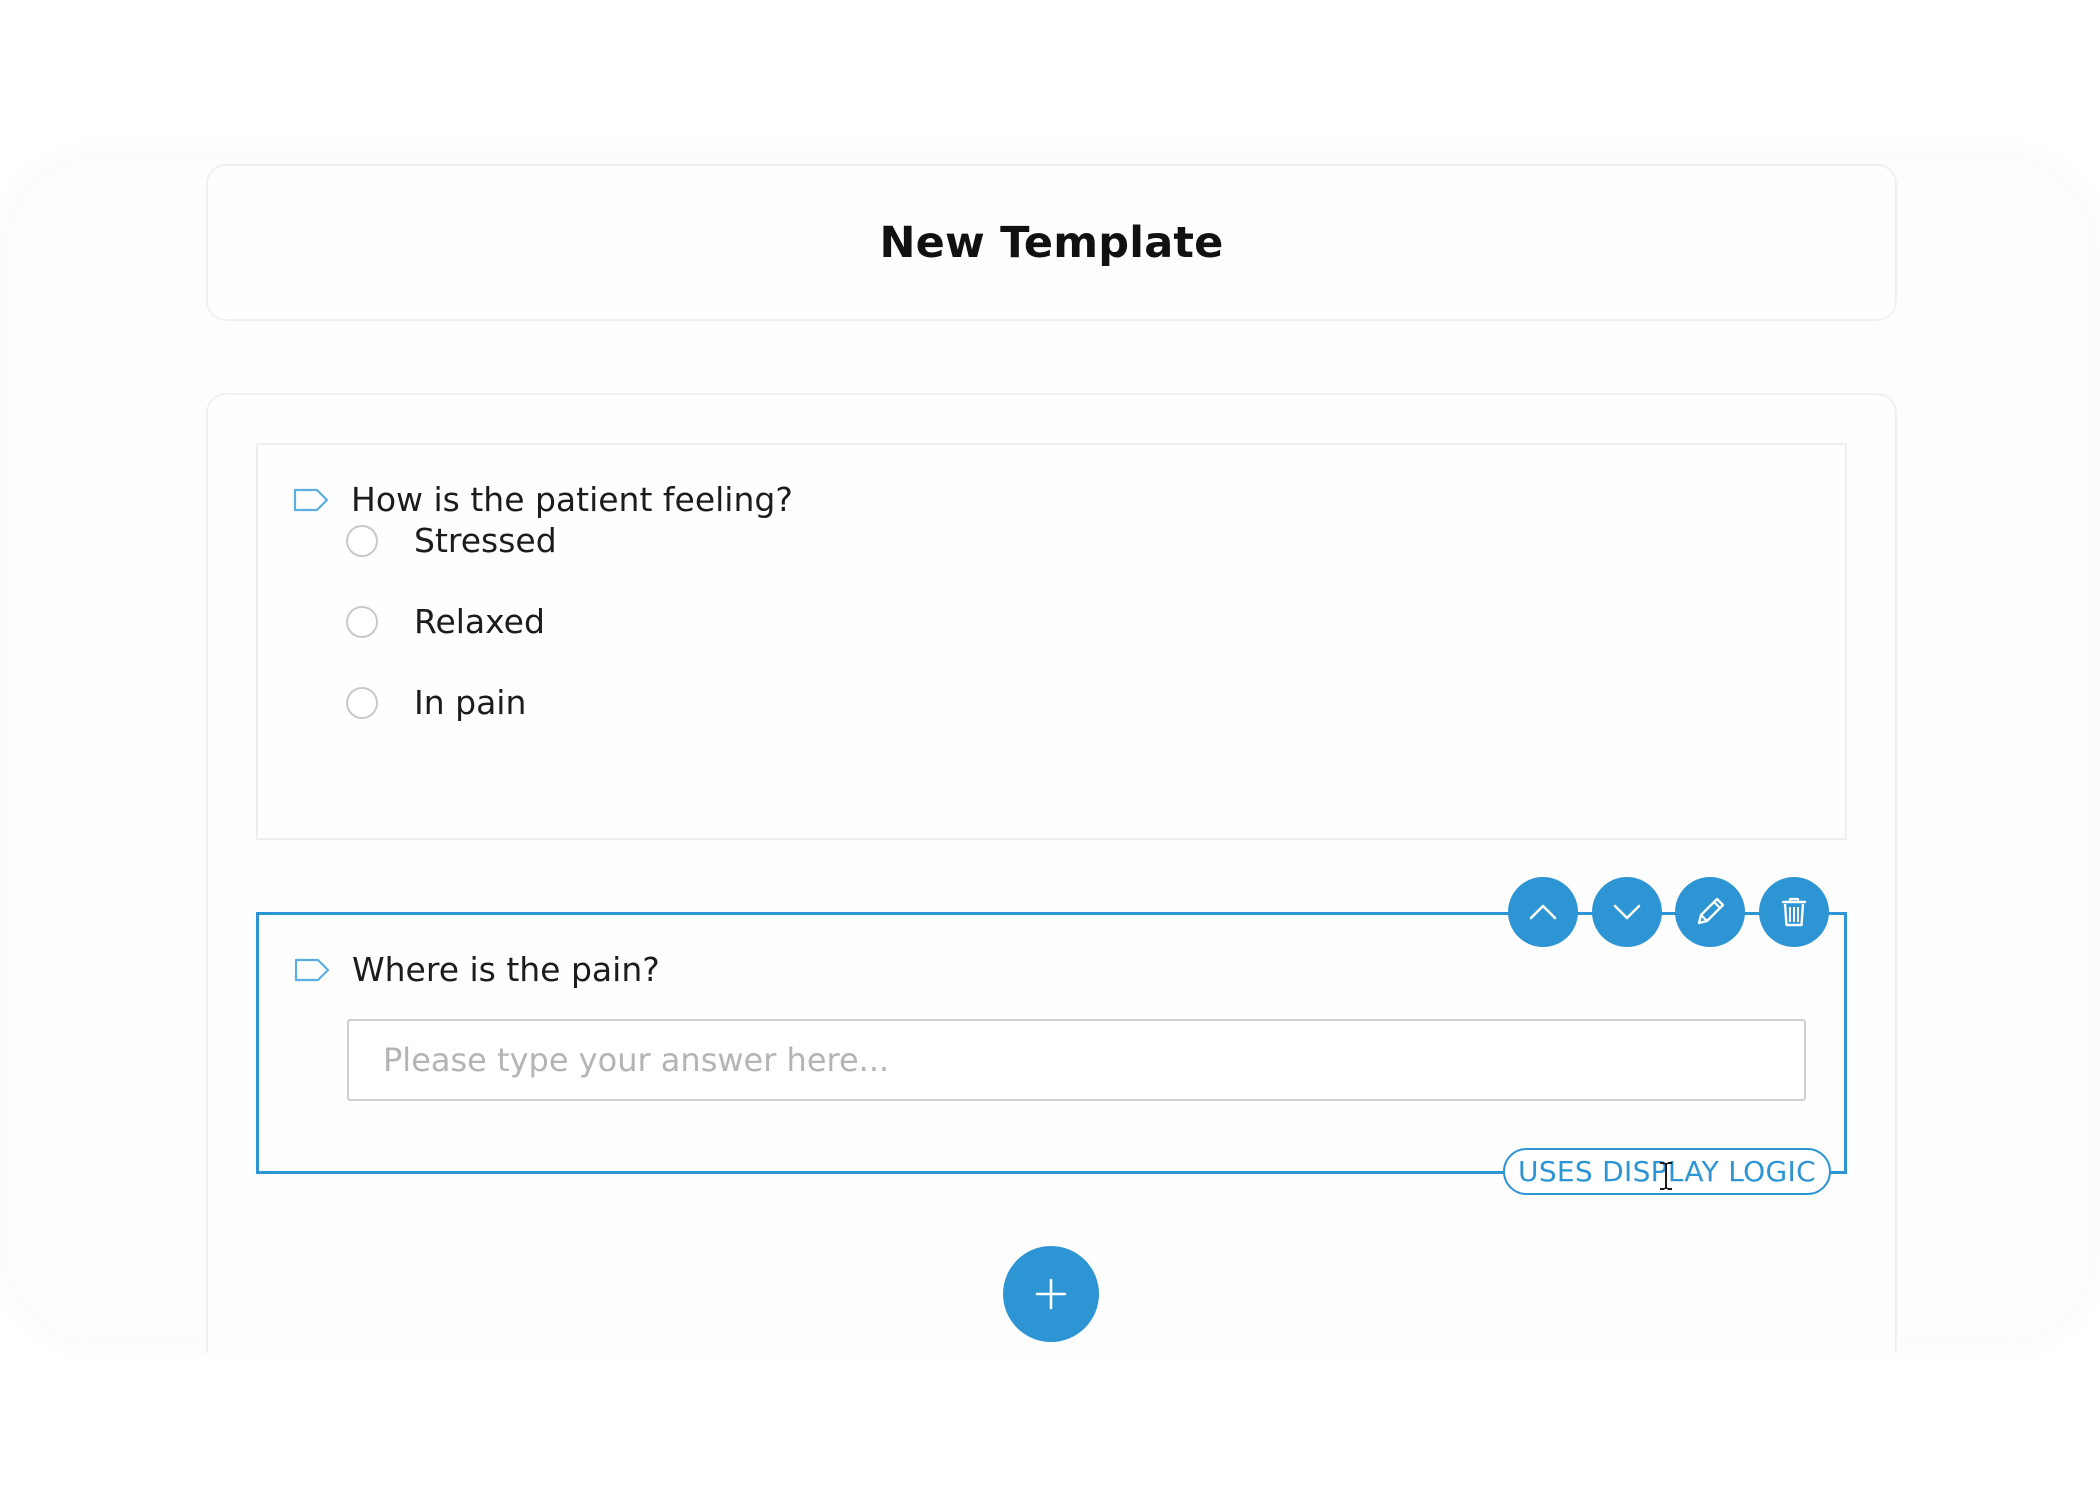 This screenshot has height=1500, width=2100. I want to click on plus-icon, so click(1051, 1294).